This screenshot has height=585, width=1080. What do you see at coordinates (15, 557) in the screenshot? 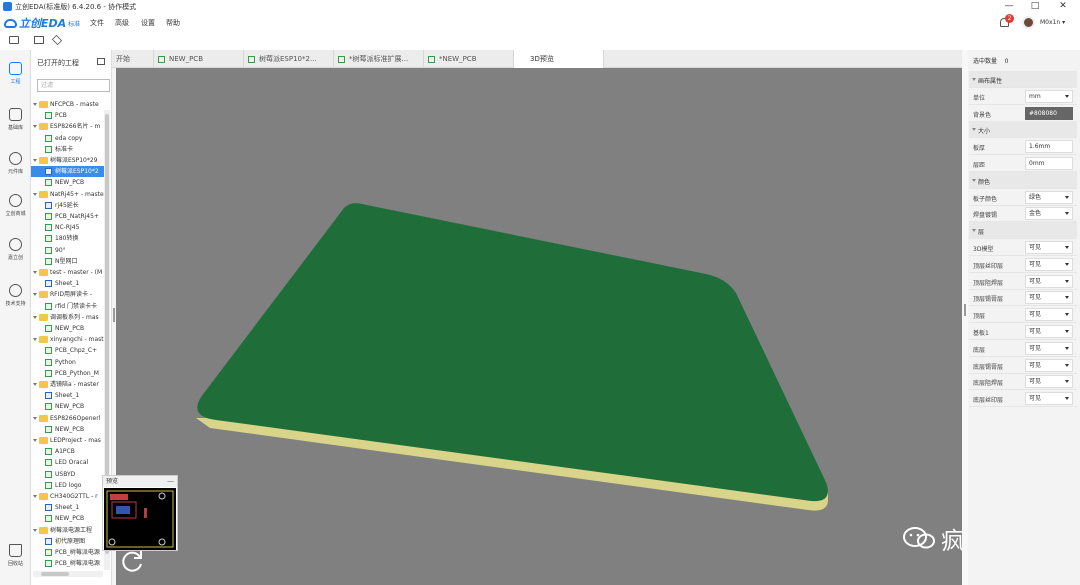
I see `nav-recycle-bin: 回收站` at bounding box center [15, 557].